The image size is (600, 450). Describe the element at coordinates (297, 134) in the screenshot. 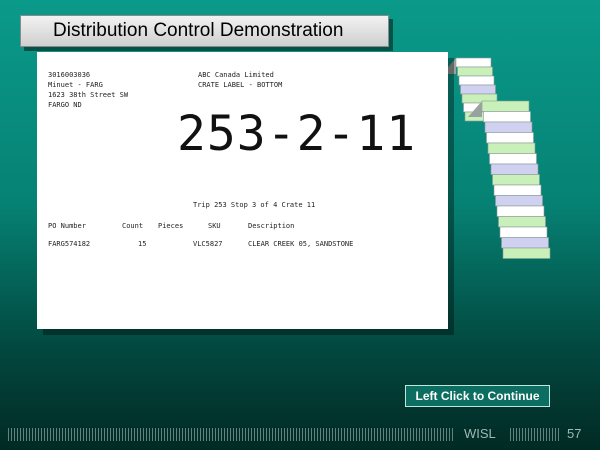

I see `crate-number: 253-2-11` at that location.